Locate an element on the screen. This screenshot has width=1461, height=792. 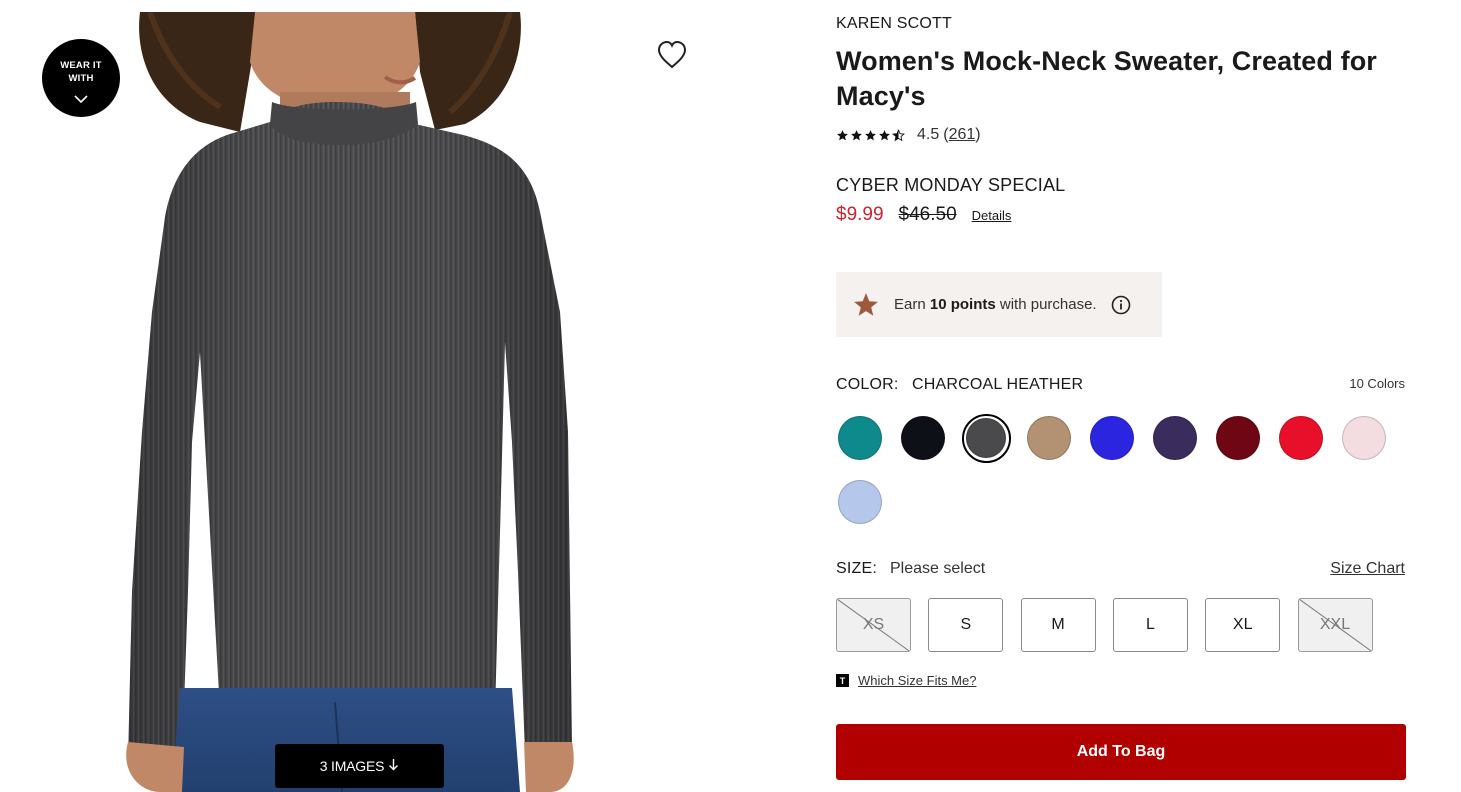
price-details-link: Details is located at coordinates (992, 215).